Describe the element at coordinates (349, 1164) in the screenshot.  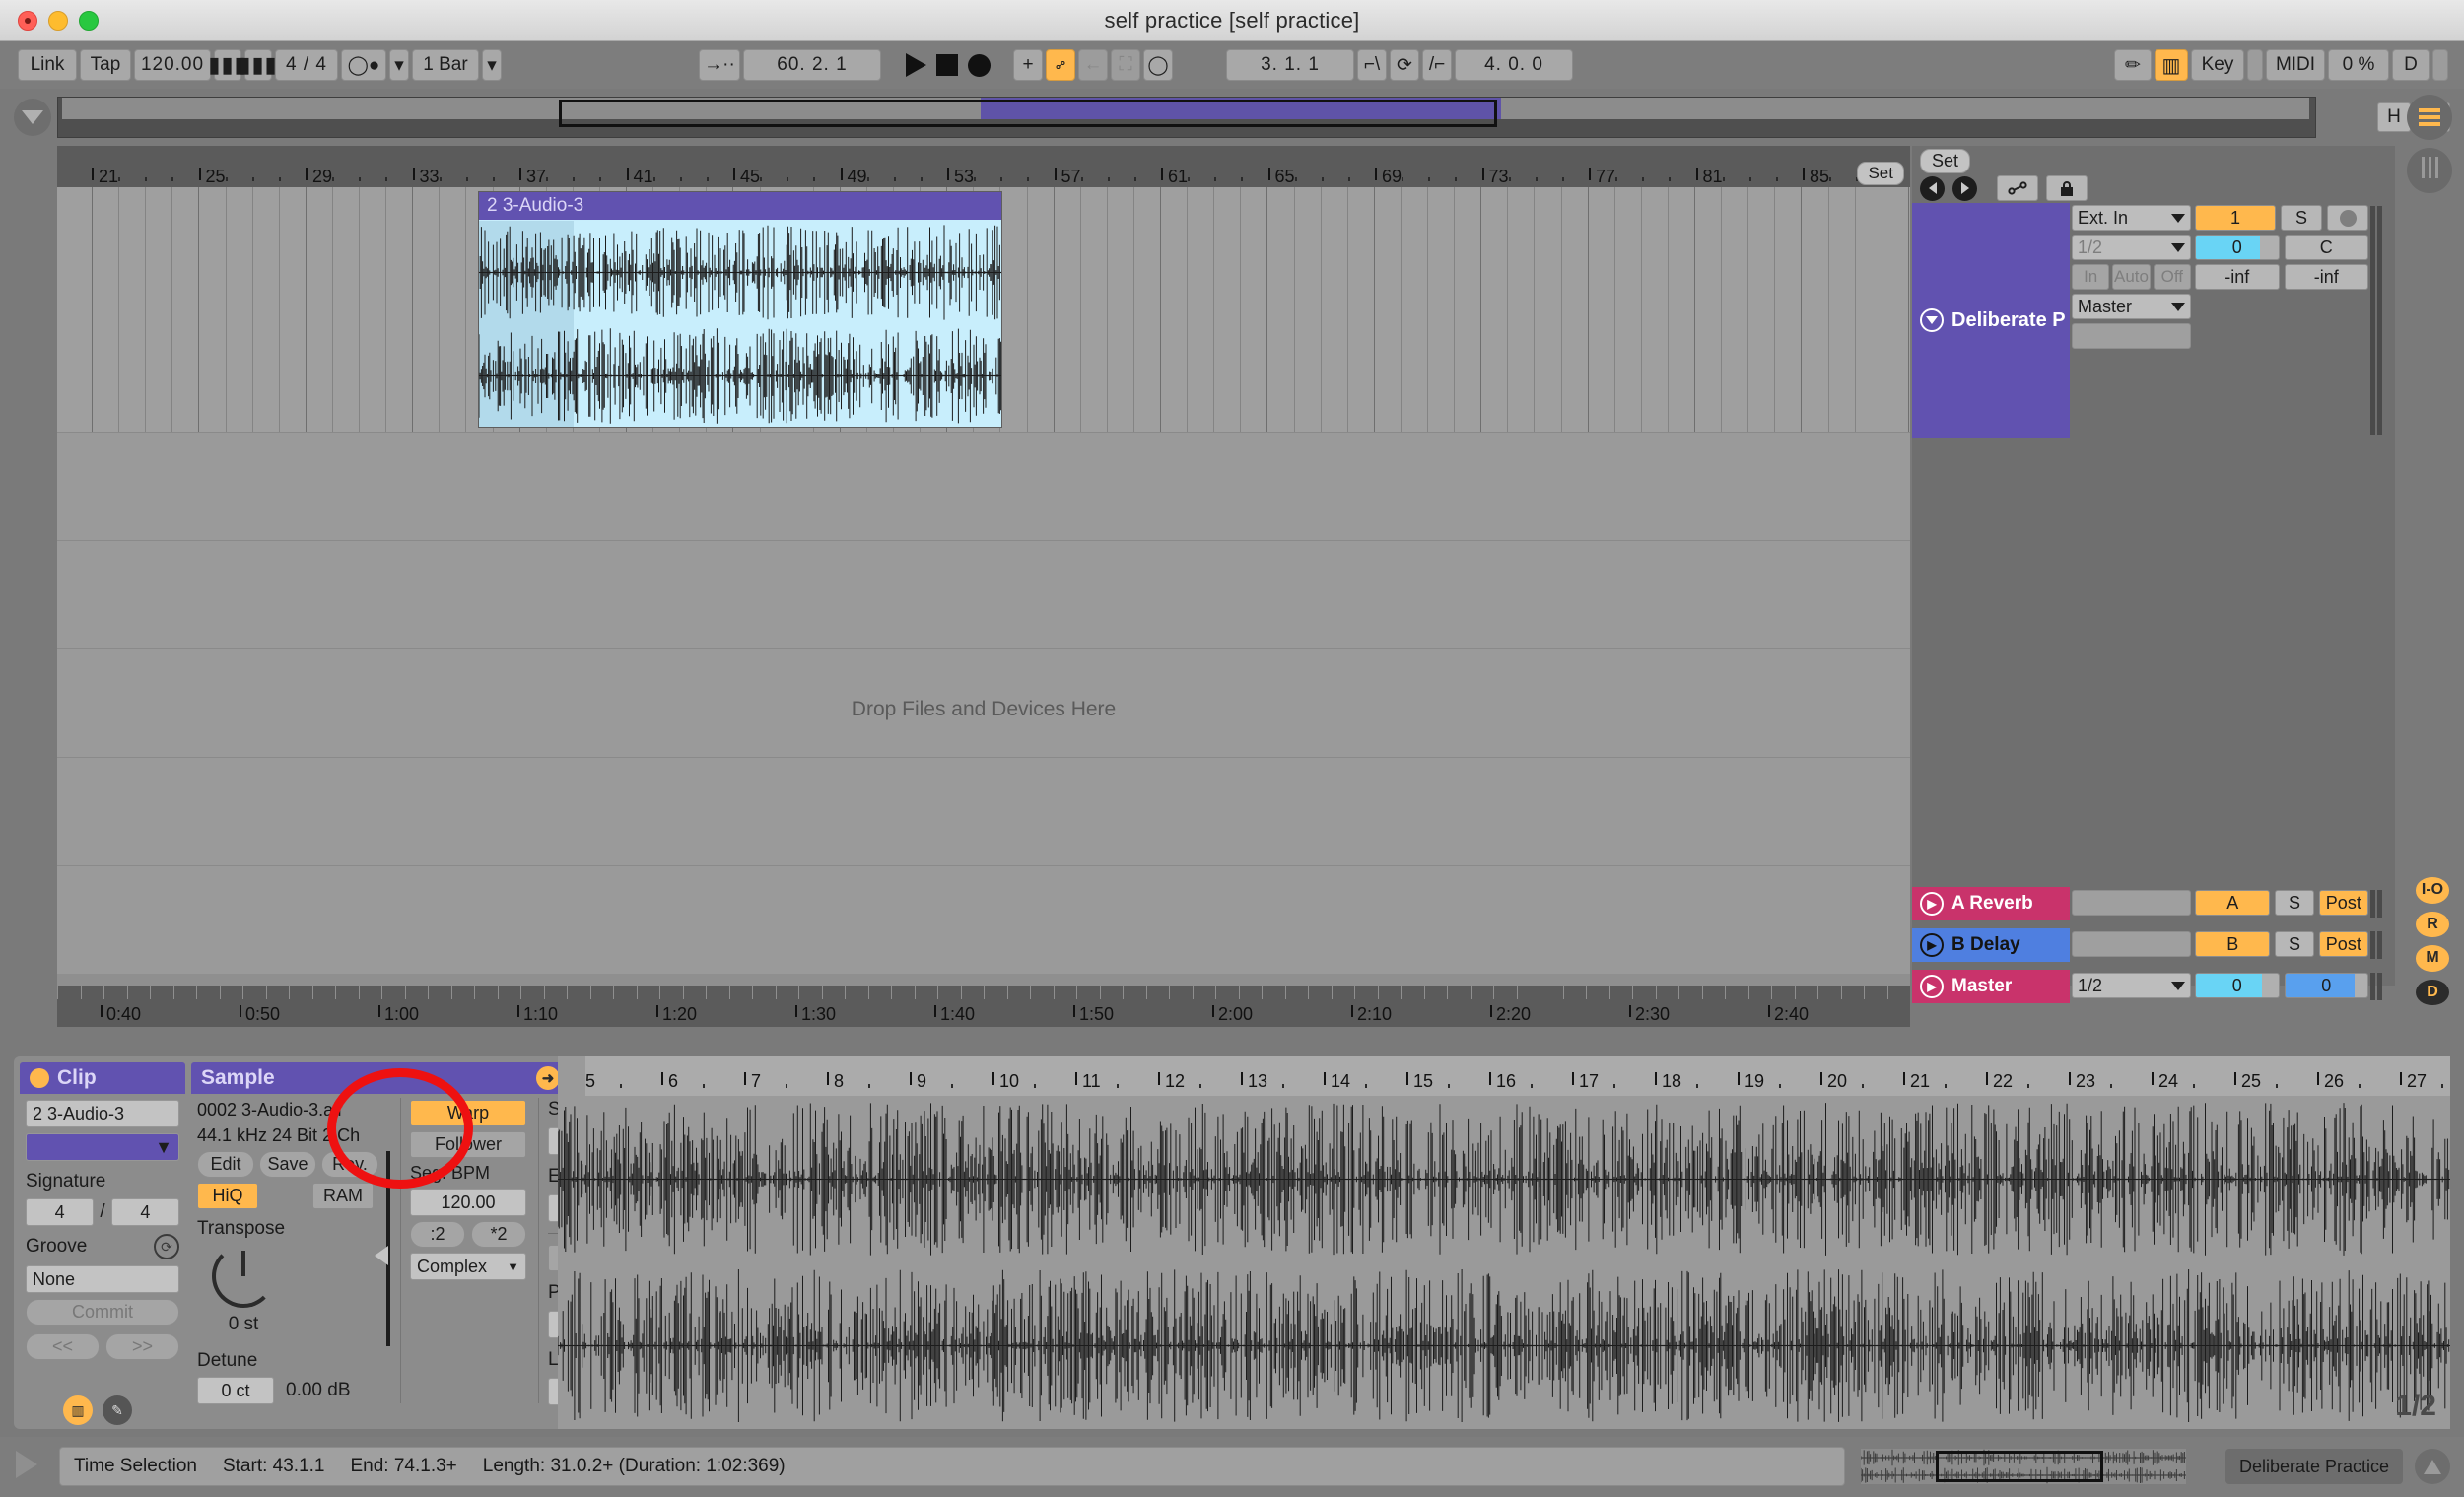
I see `revert-button: Rev.` at that location.